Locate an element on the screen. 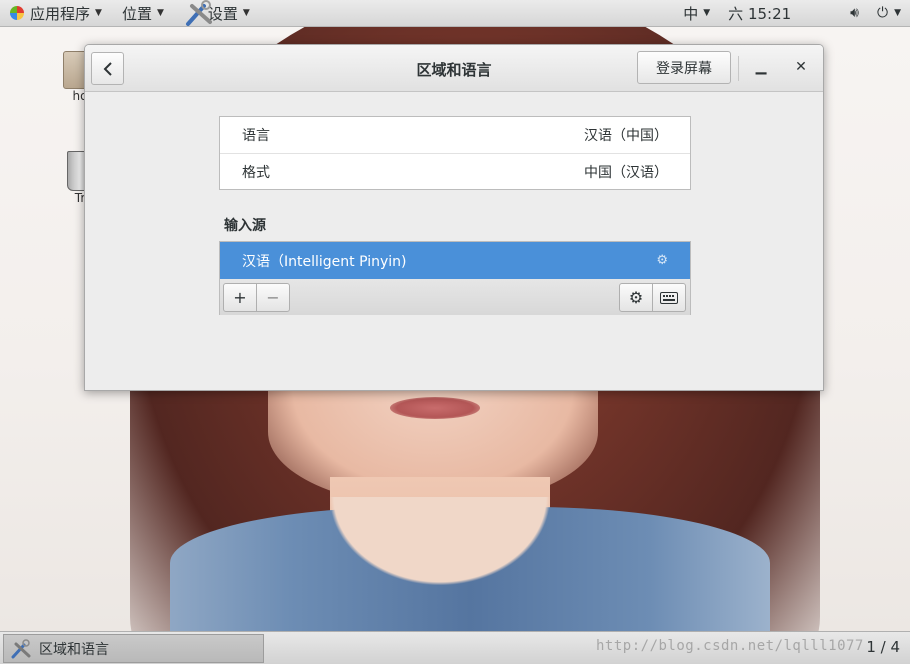 The width and height of the screenshot is (910, 664). volume-icon: 🔊︎ is located at coordinates (854, 13).